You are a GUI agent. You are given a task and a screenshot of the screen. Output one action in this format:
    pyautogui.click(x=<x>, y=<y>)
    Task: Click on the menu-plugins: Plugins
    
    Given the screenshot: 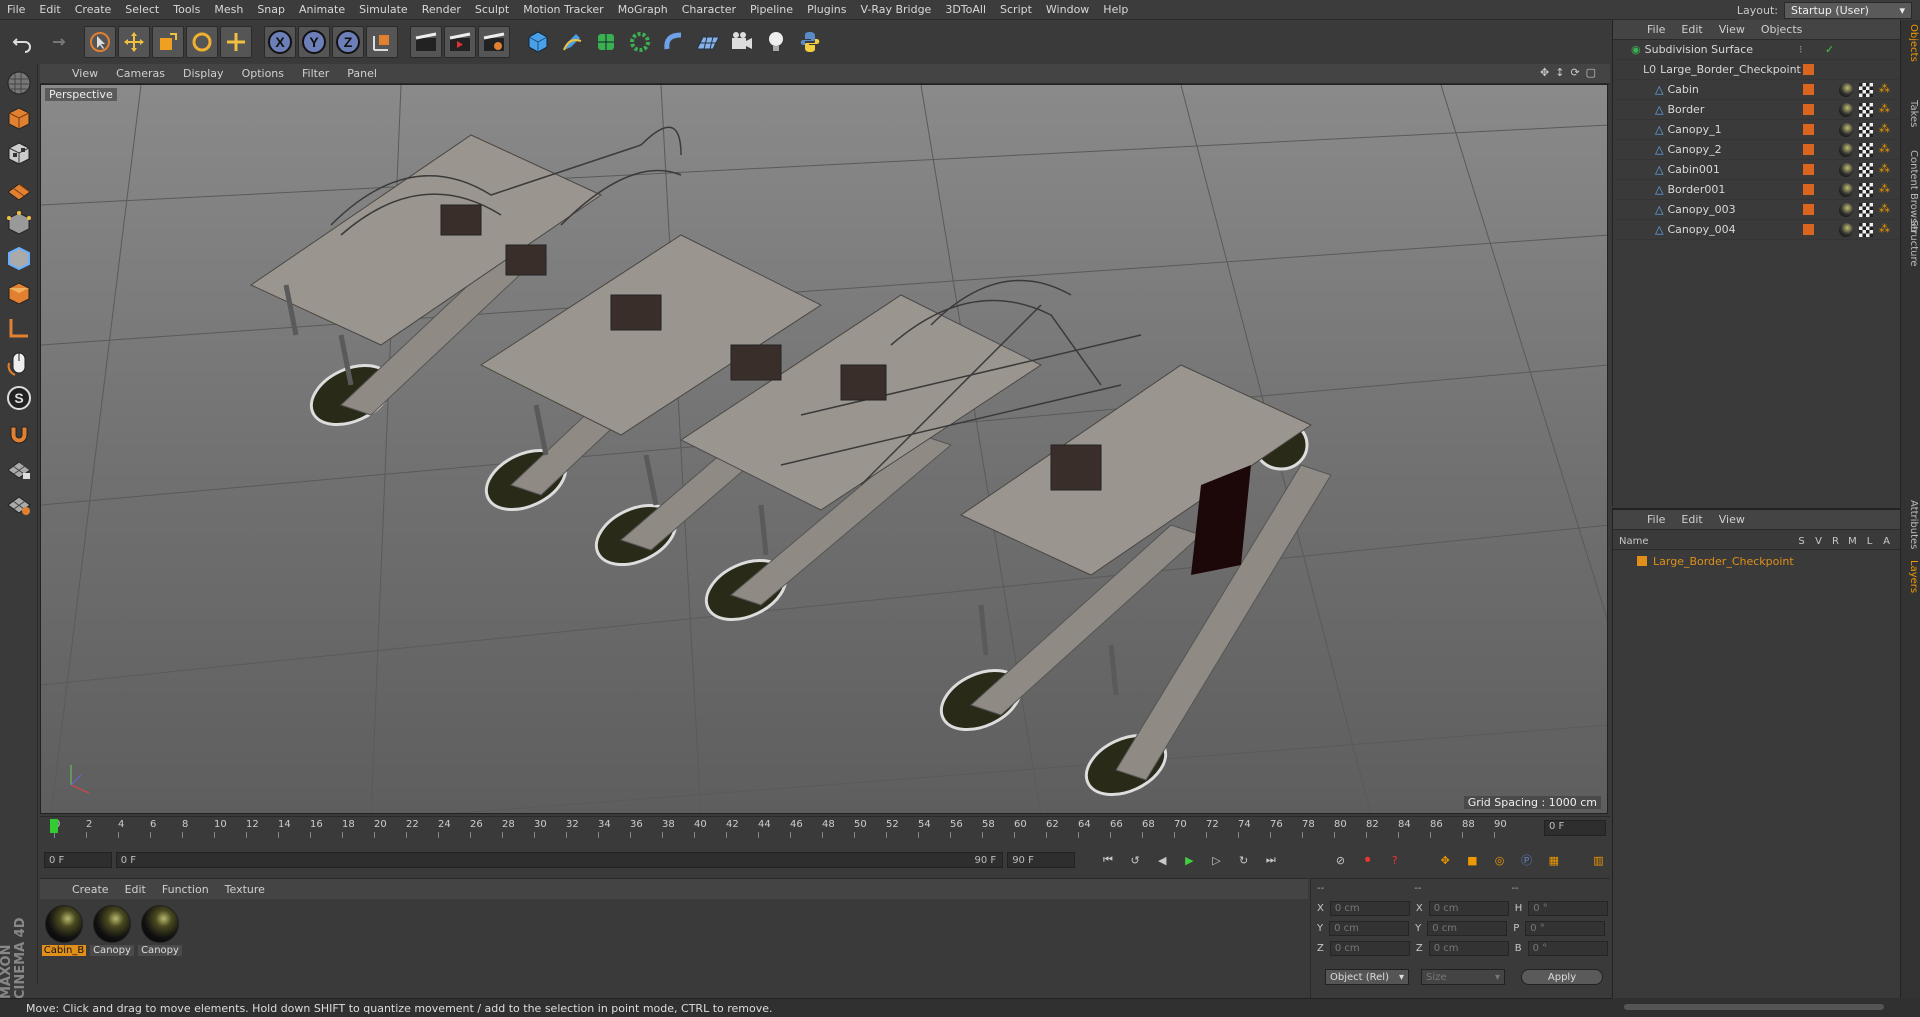 What is the action you would take?
    pyautogui.click(x=826, y=9)
    